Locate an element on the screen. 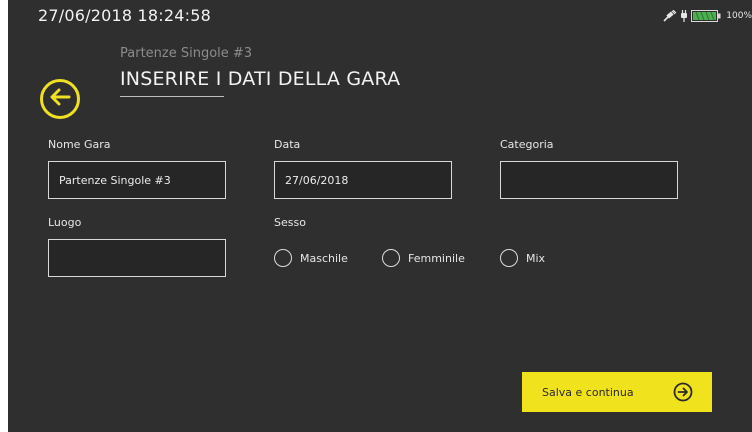 This screenshot has width=752, height=432. sesso-label: Sesso is located at coordinates (290, 222).